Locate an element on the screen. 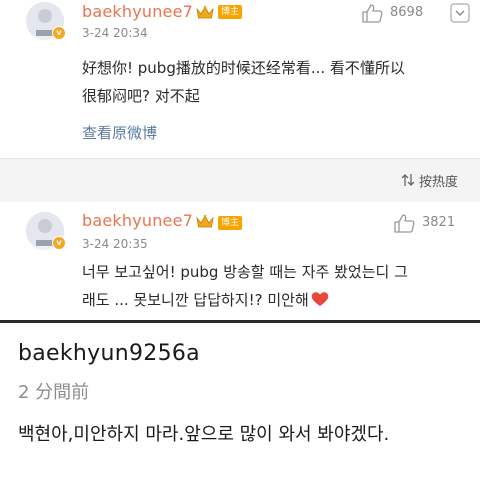  reply-timestamp: 2 分間前 is located at coordinates (54, 392).